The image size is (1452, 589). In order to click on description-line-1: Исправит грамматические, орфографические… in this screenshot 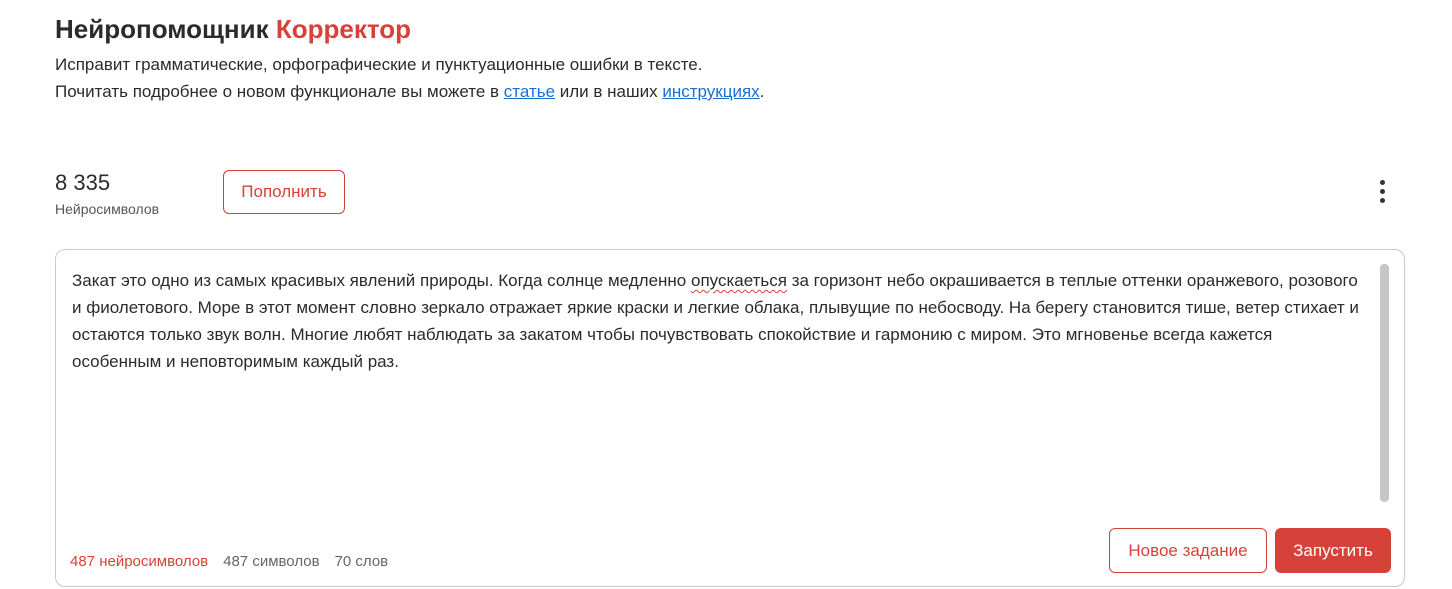, I will do `click(379, 64)`.